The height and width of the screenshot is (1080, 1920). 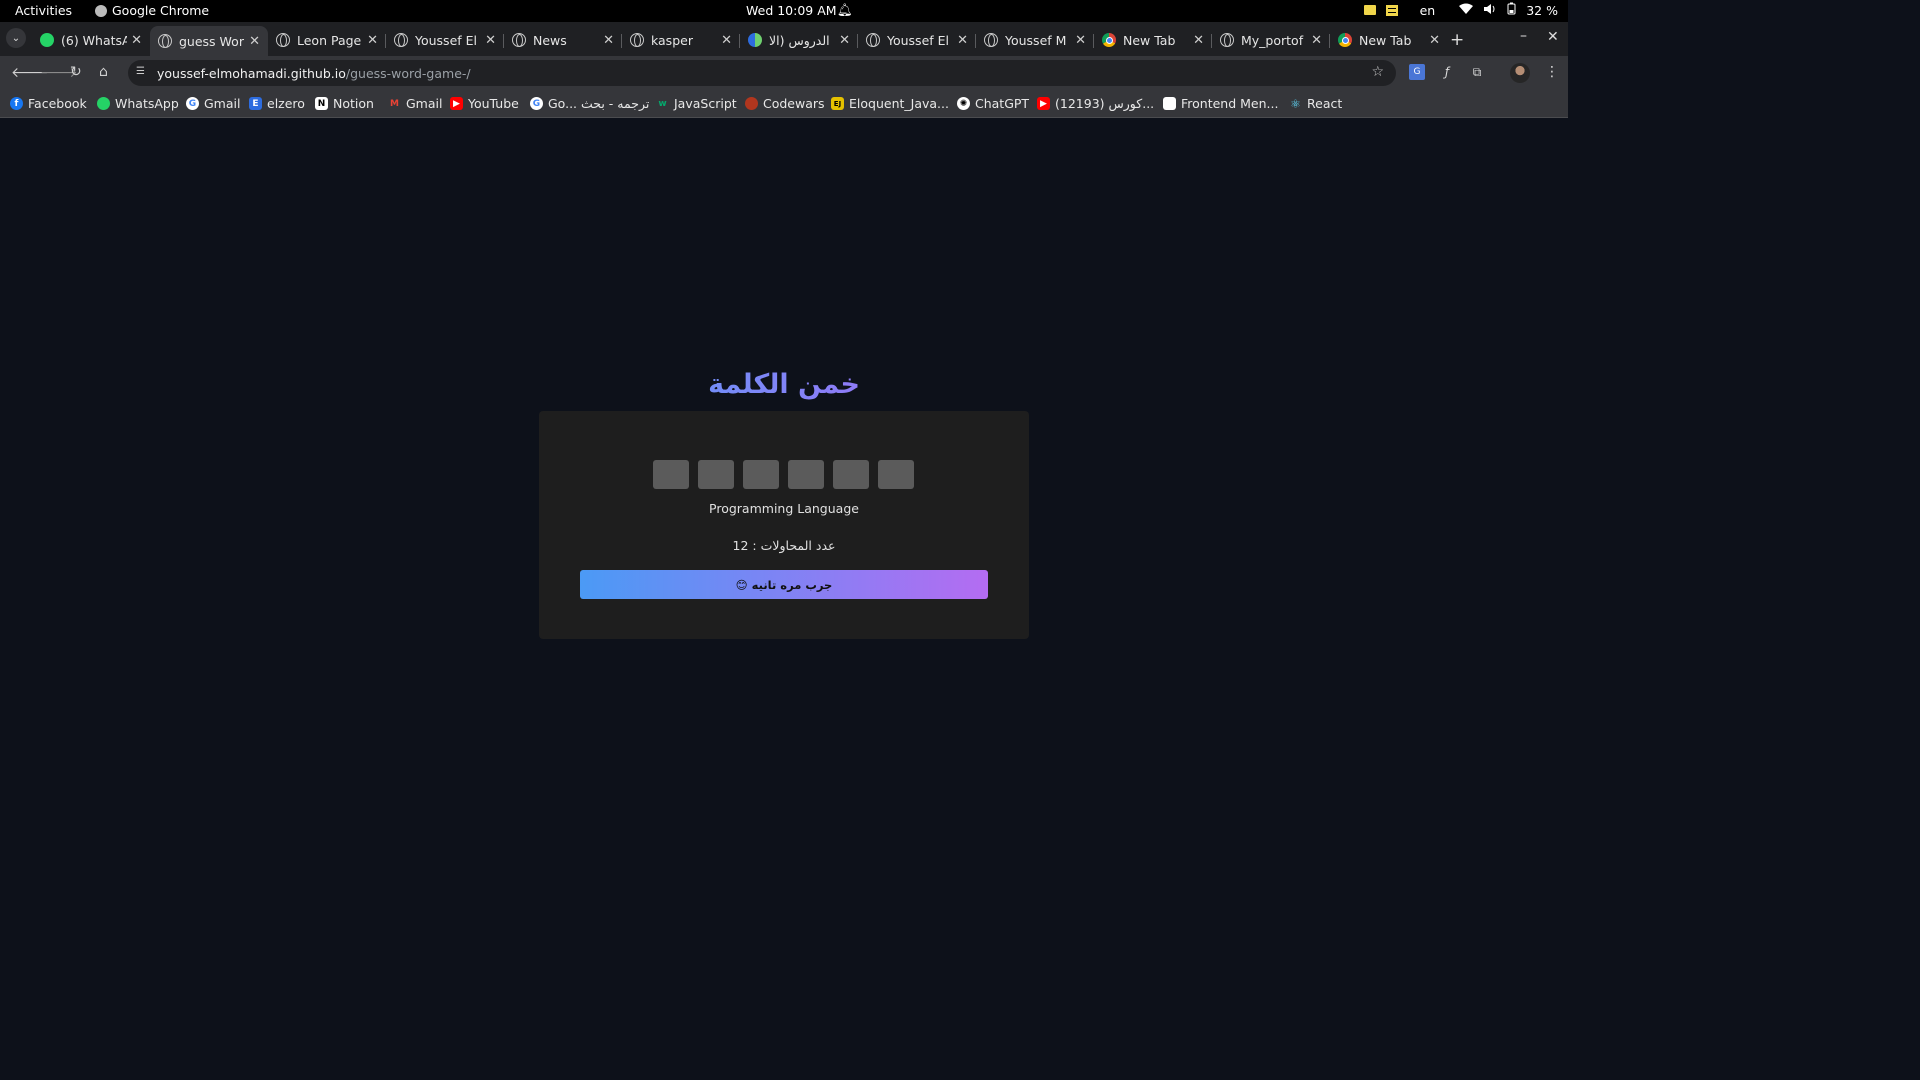 I want to click on app-name-label: Google Chrome, so click(x=161, y=10).